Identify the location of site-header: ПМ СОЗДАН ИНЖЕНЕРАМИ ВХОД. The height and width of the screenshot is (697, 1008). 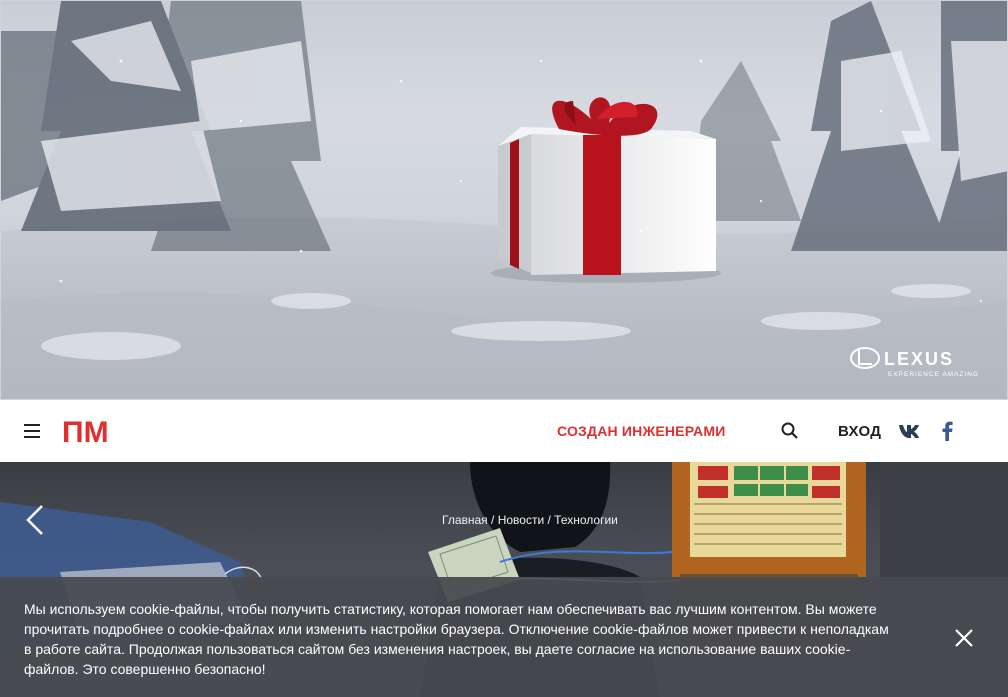
(504, 431).